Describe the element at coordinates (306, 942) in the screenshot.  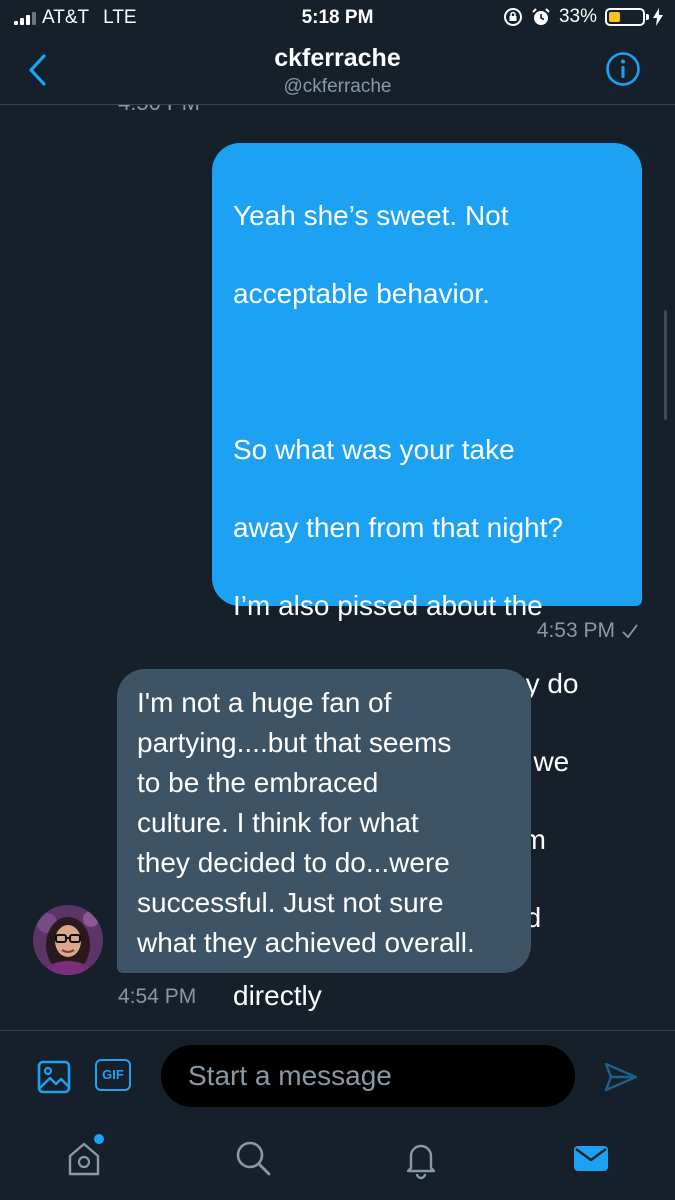
I see `message-line: what they achieved overall.` at that location.